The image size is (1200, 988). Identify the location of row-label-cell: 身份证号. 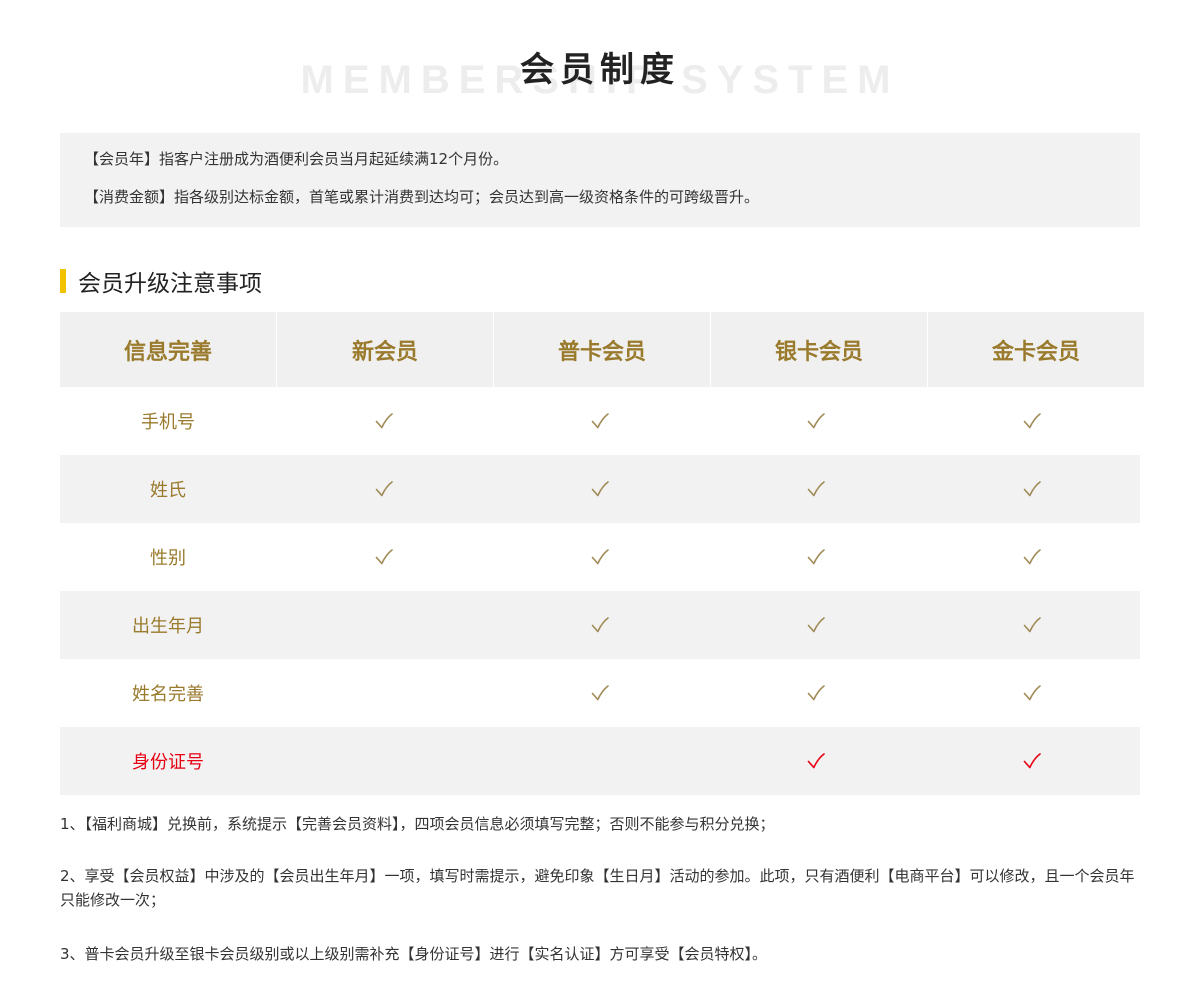
(168, 761).